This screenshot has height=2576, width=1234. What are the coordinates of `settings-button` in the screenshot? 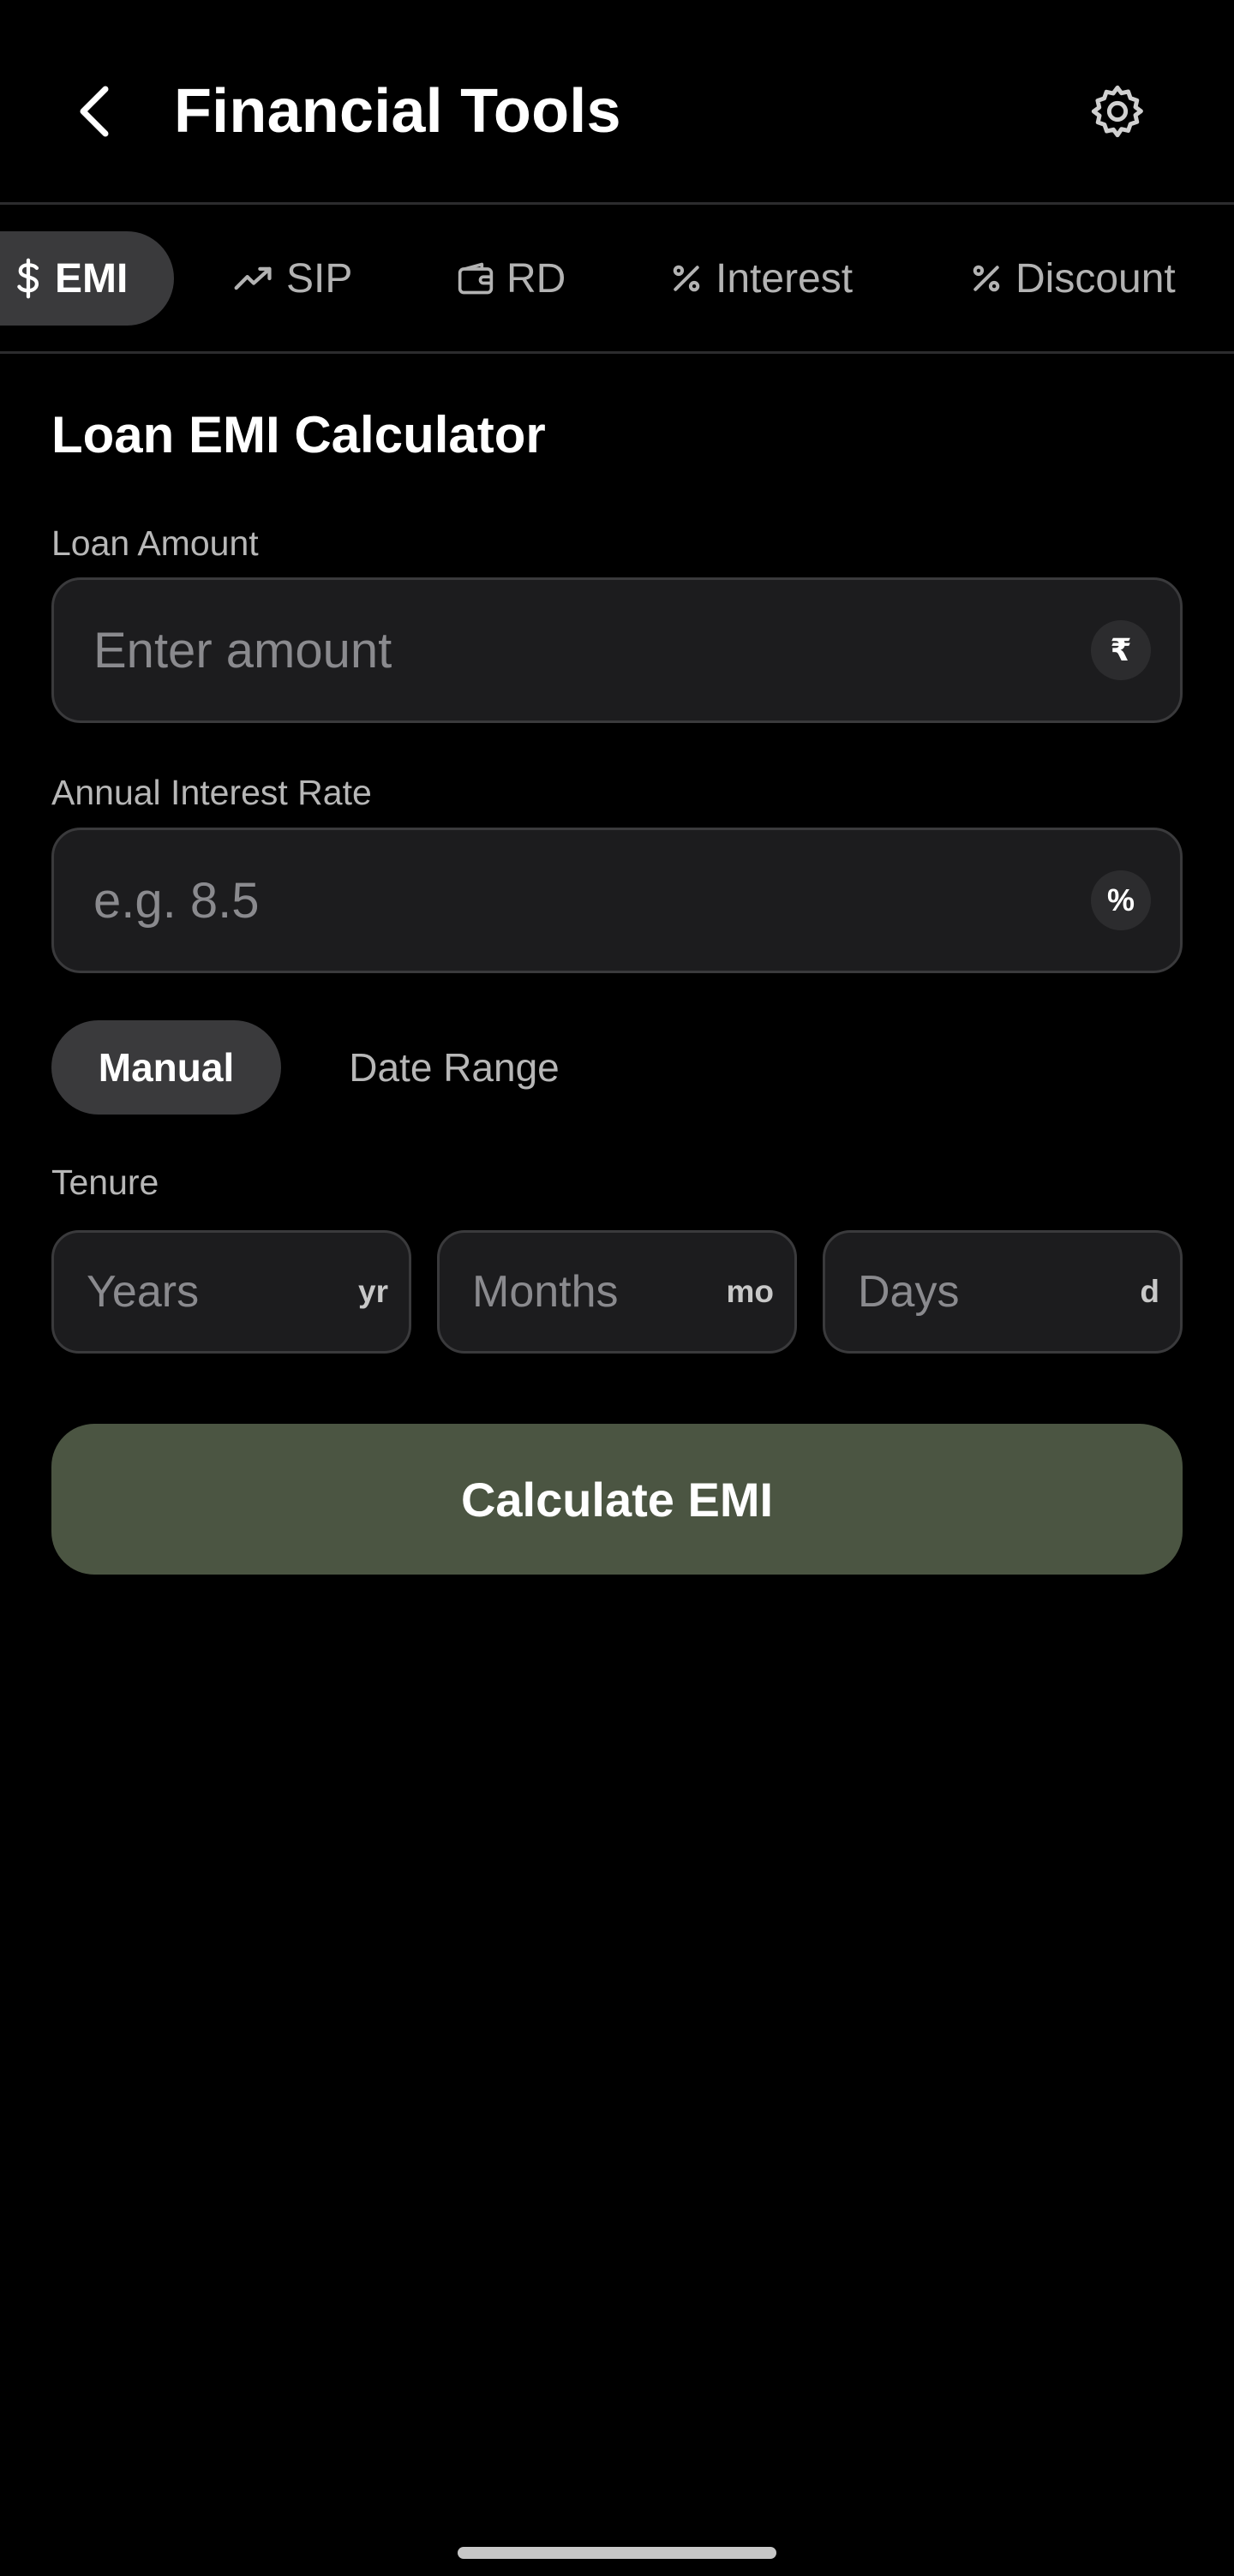 It's located at (1117, 111).